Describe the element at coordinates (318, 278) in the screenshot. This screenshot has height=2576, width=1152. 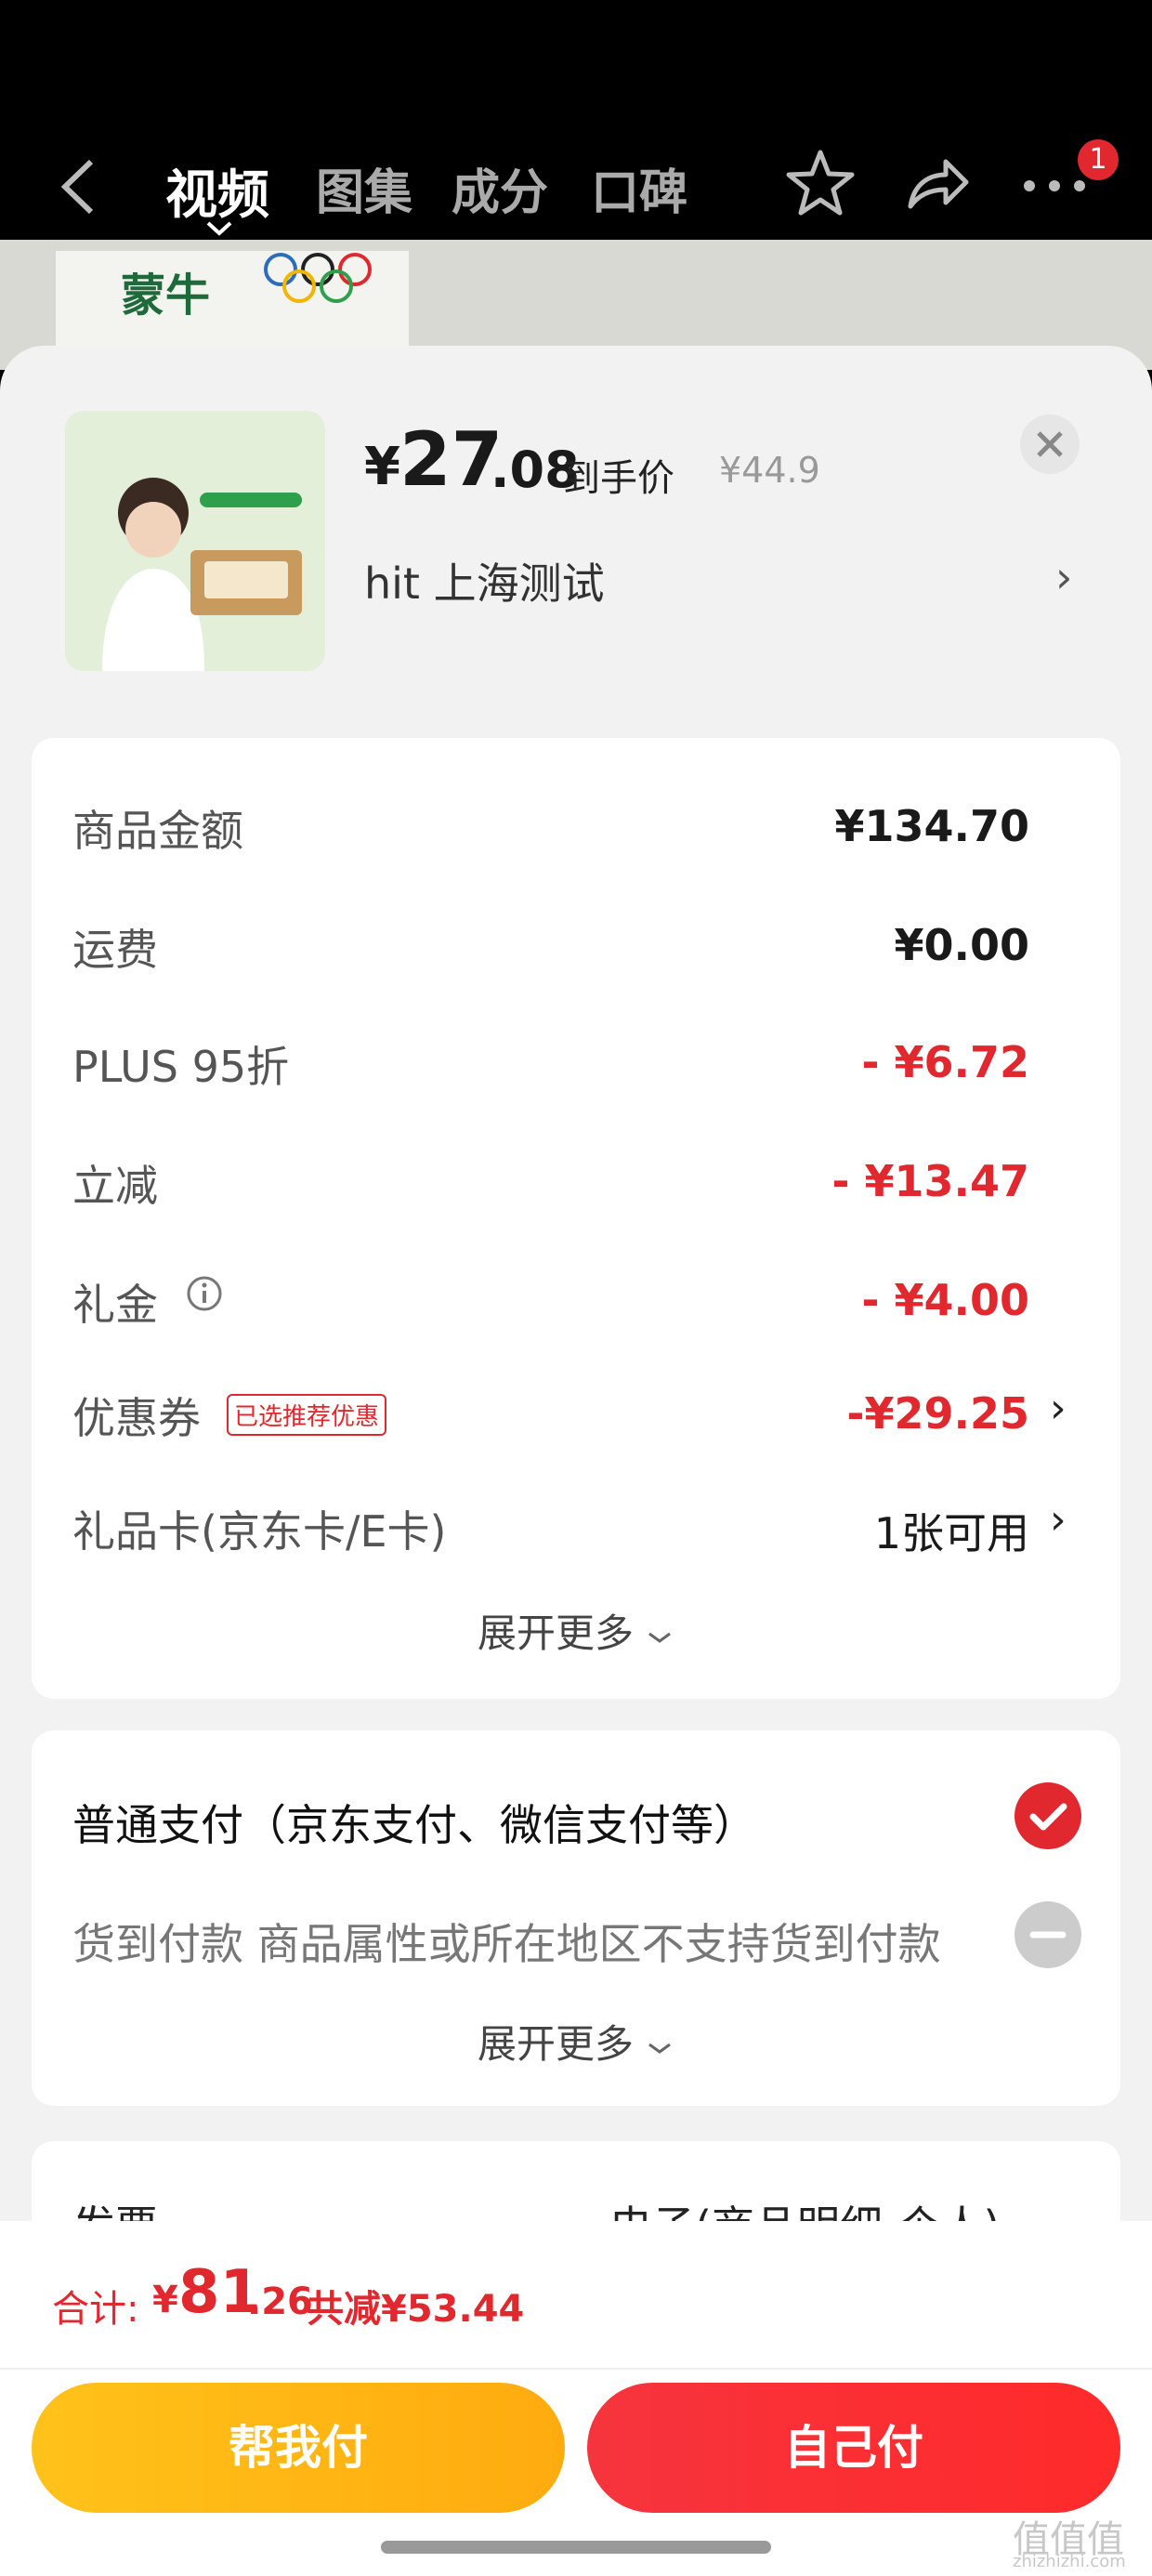
I see `olympic-rings-icon` at that location.